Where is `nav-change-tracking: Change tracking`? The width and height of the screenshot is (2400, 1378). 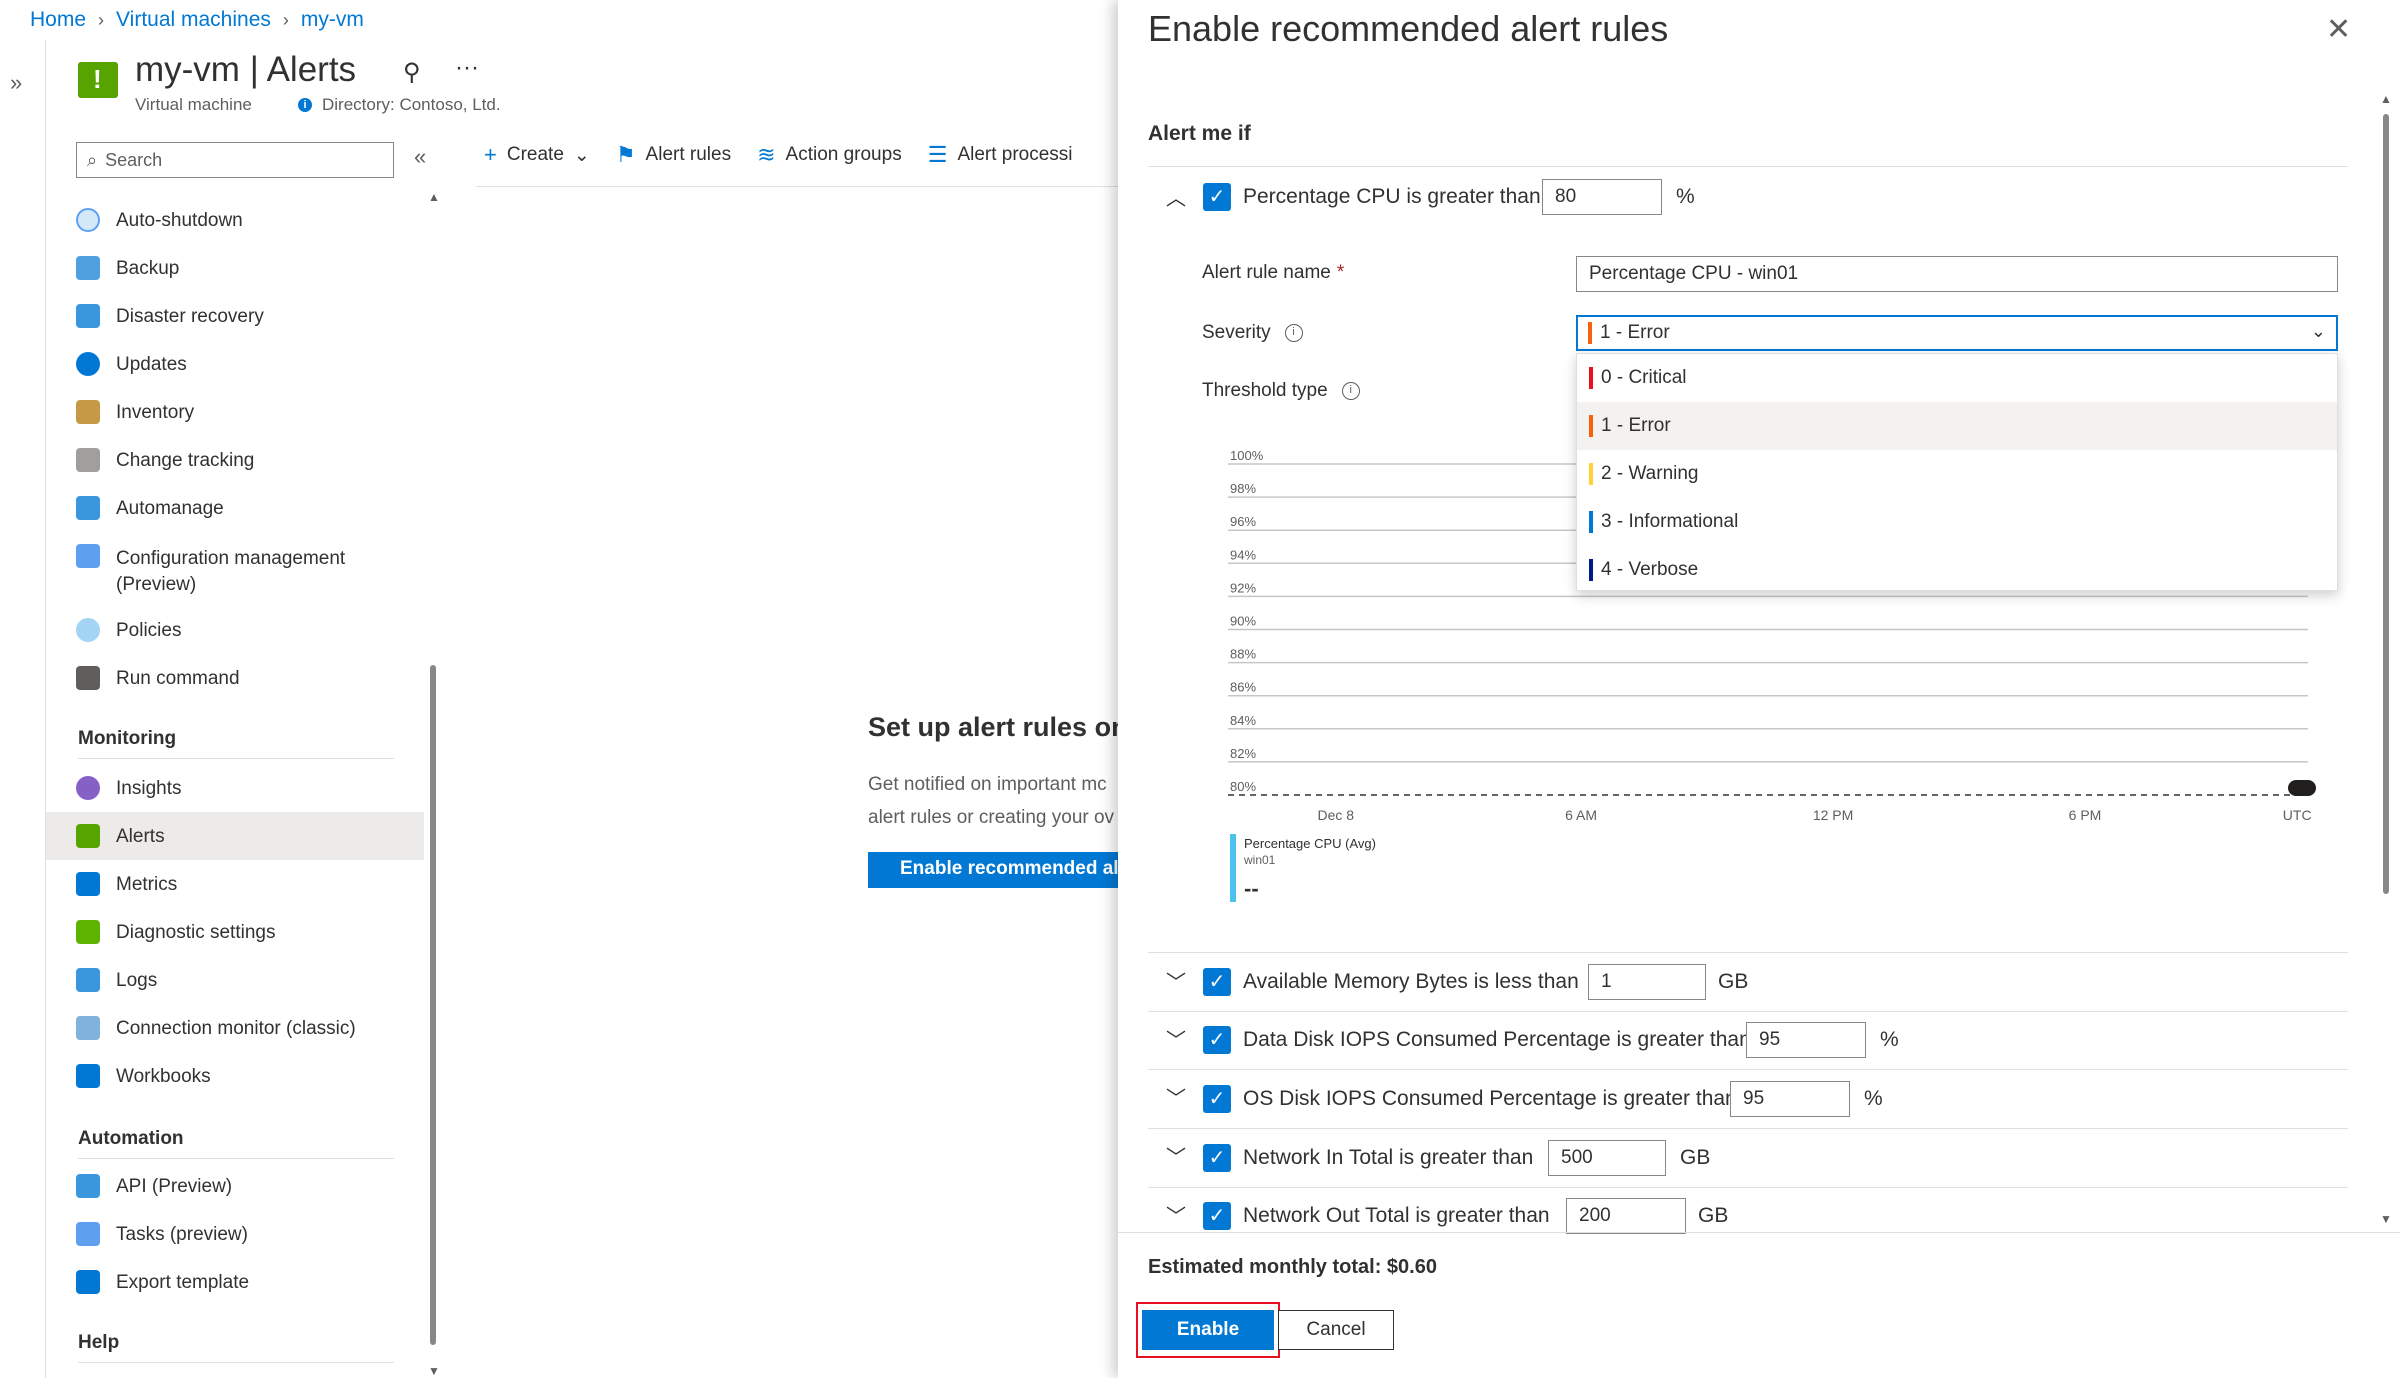 nav-change-tracking: Change tracking is located at coordinates (250, 460).